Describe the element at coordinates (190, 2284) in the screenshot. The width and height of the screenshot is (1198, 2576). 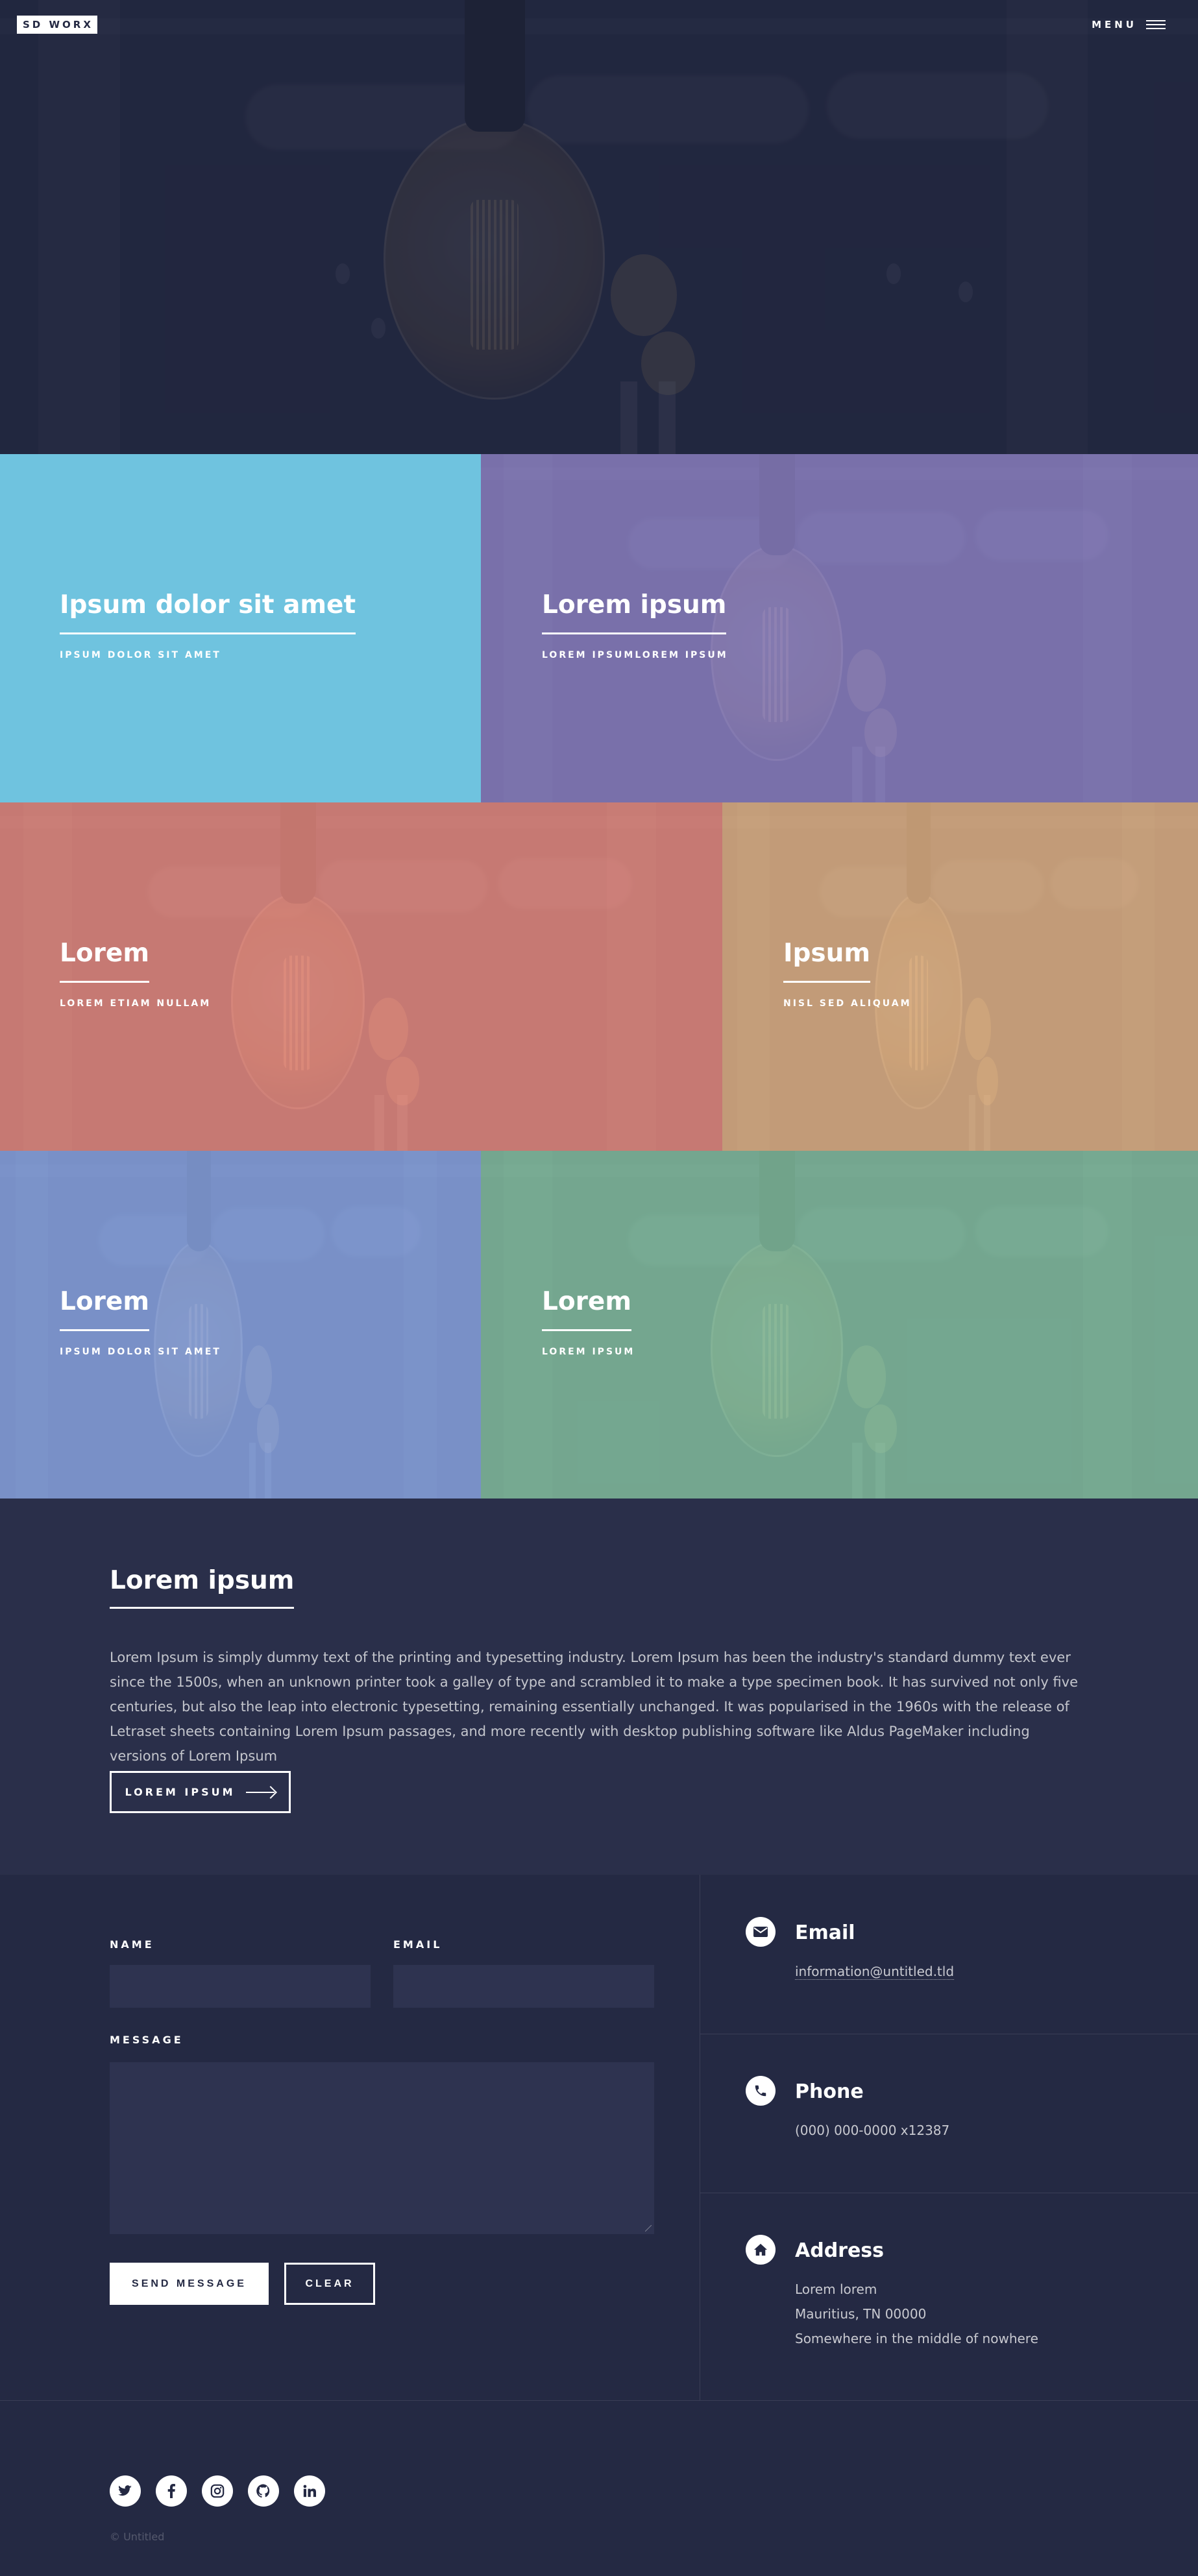
I see `send-message-button: SEND MESSAGE` at that location.